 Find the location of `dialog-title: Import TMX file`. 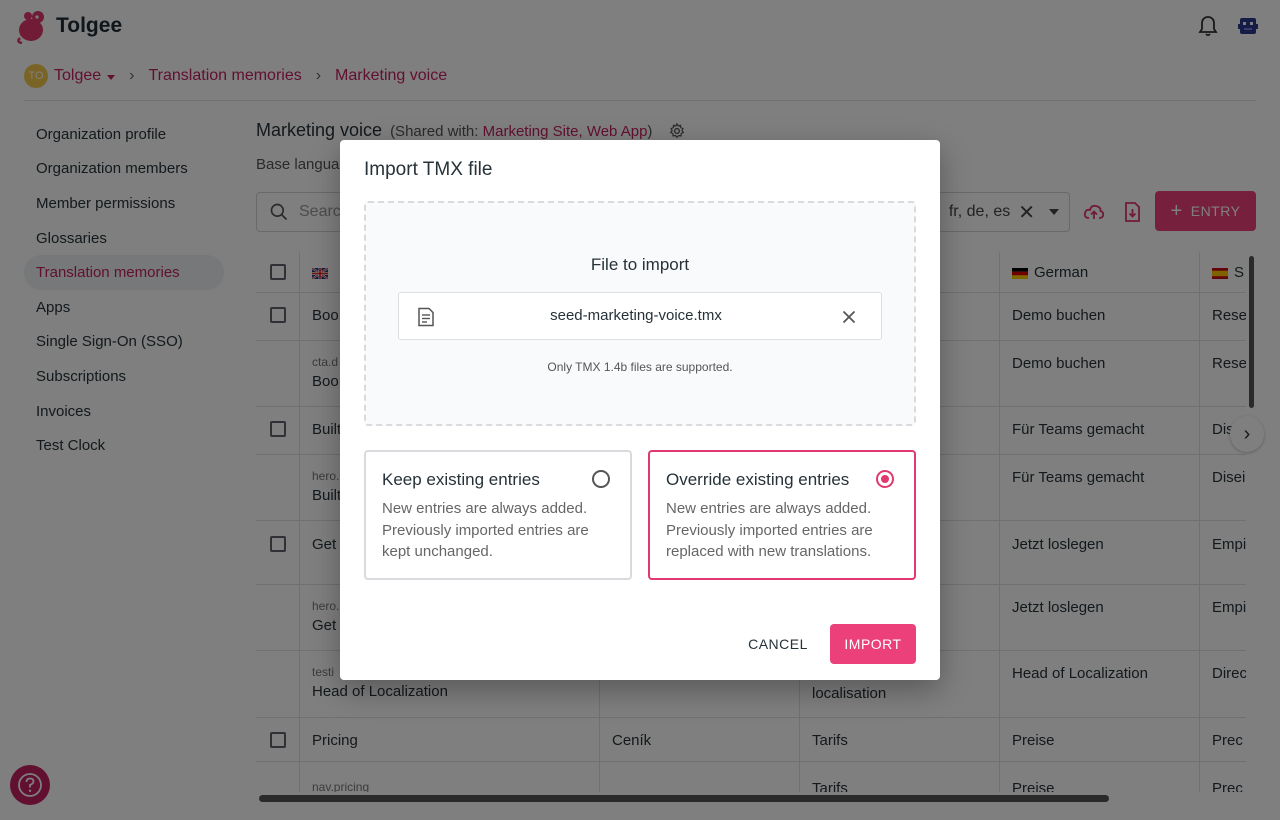

dialog-title: Import TMX file is located at coordinates (428, 169).